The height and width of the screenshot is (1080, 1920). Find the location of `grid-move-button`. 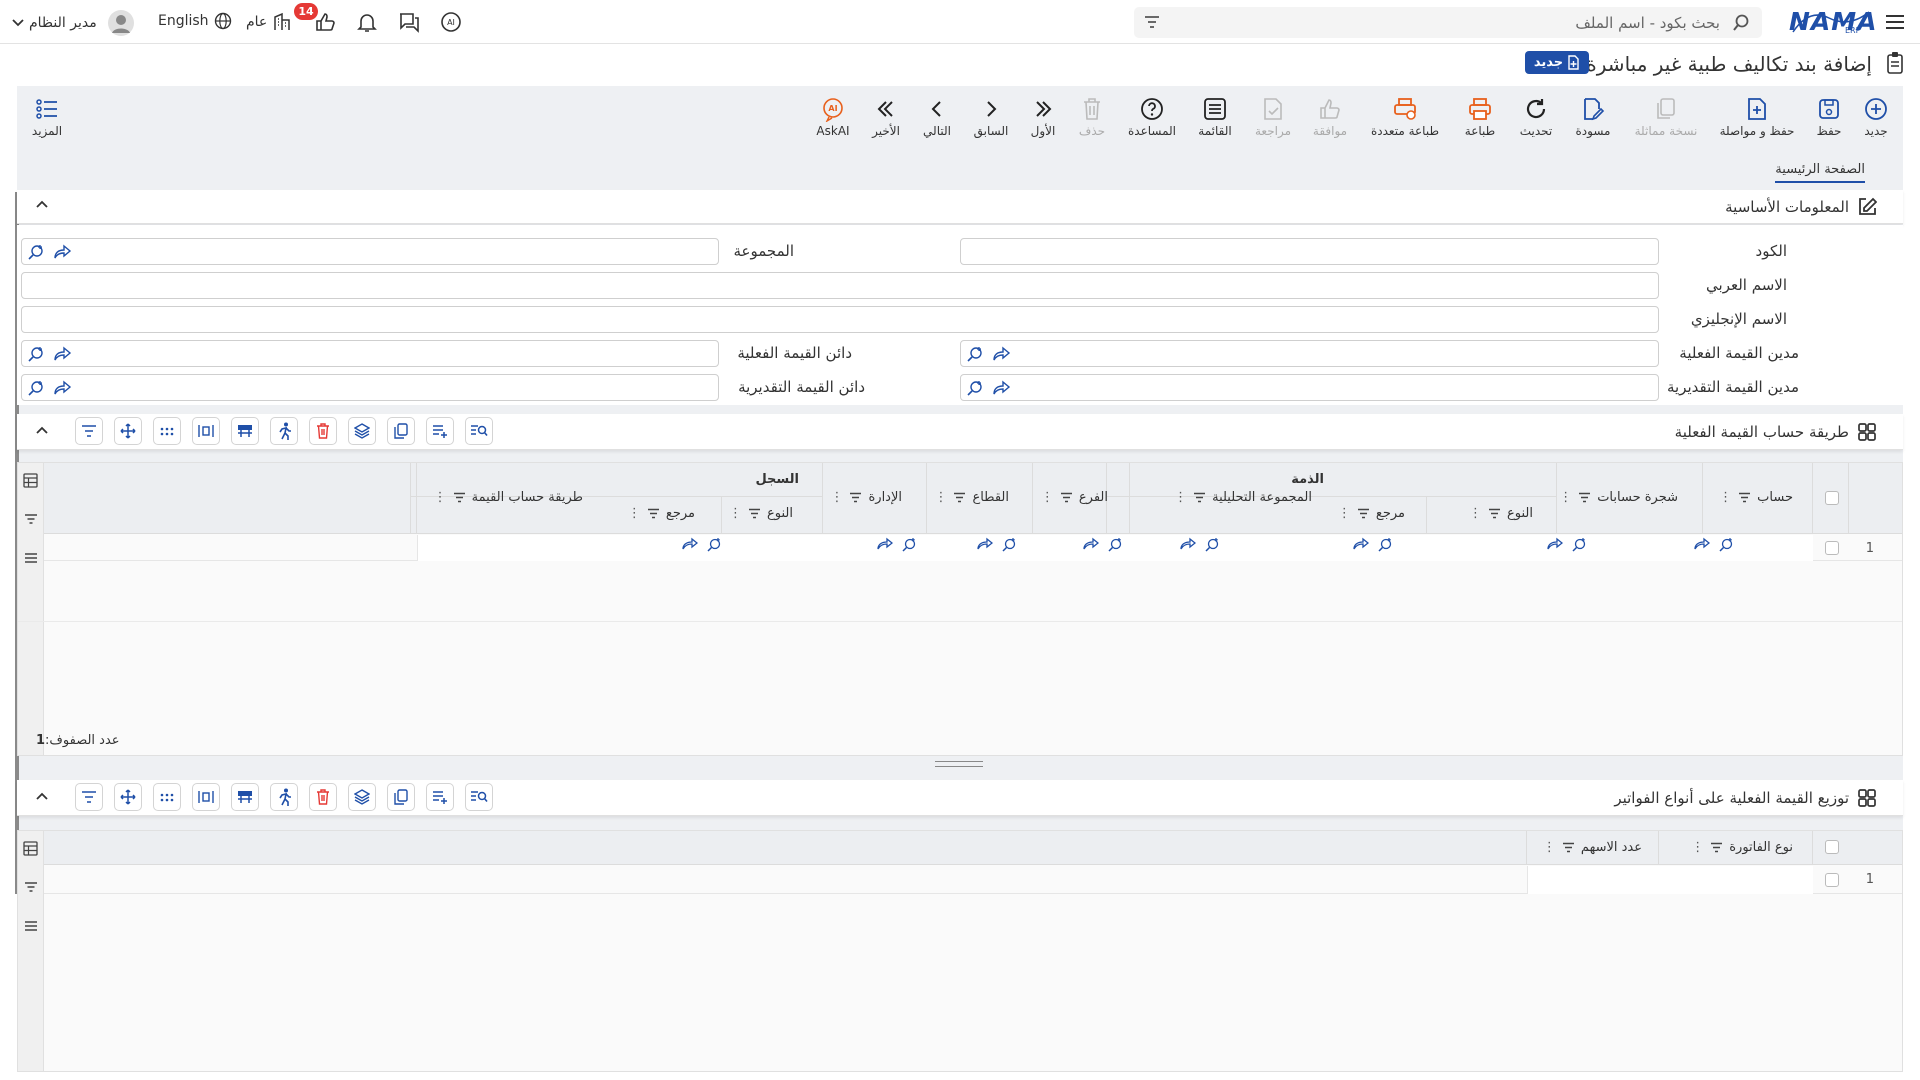

grid-move-button is located at coordinates (128, 797).